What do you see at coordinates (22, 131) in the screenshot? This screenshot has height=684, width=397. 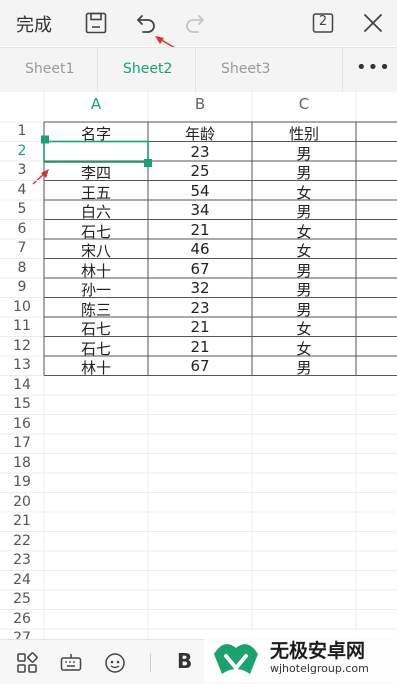 I see `row-header: 1` at bounding box center [22, 131].